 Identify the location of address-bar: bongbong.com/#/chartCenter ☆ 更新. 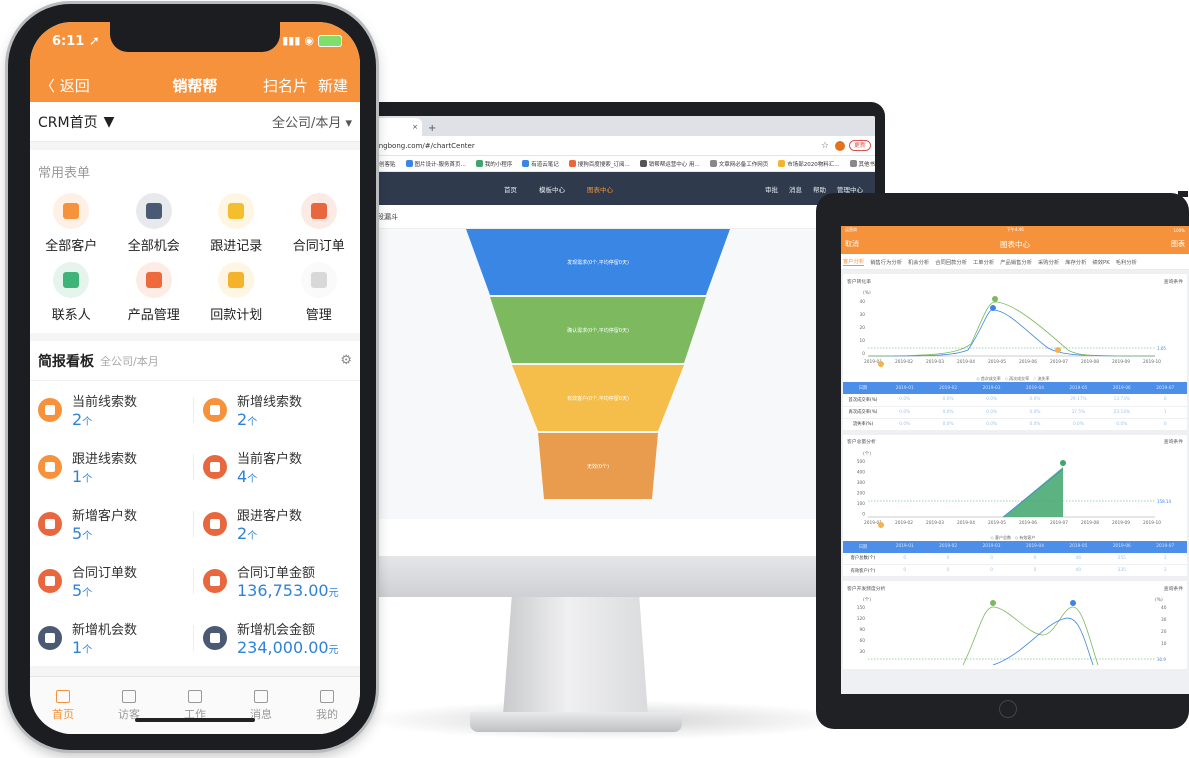
(622, 146).